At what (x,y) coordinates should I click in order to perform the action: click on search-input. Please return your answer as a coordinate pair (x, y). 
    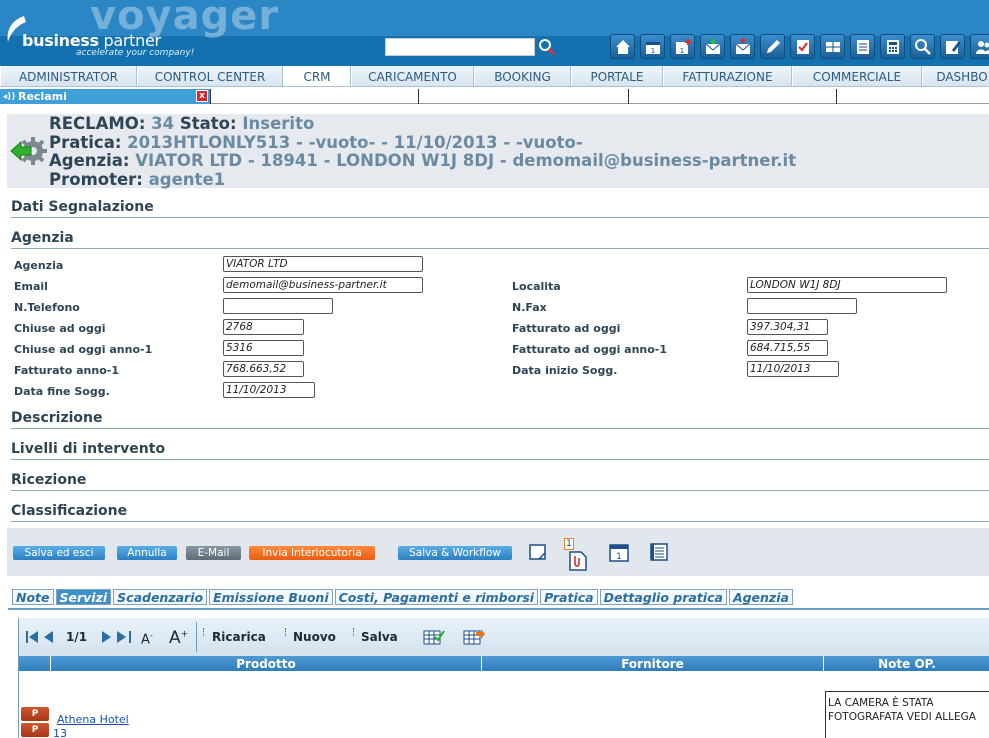
    Looking at the image, I should click on (460, 47).